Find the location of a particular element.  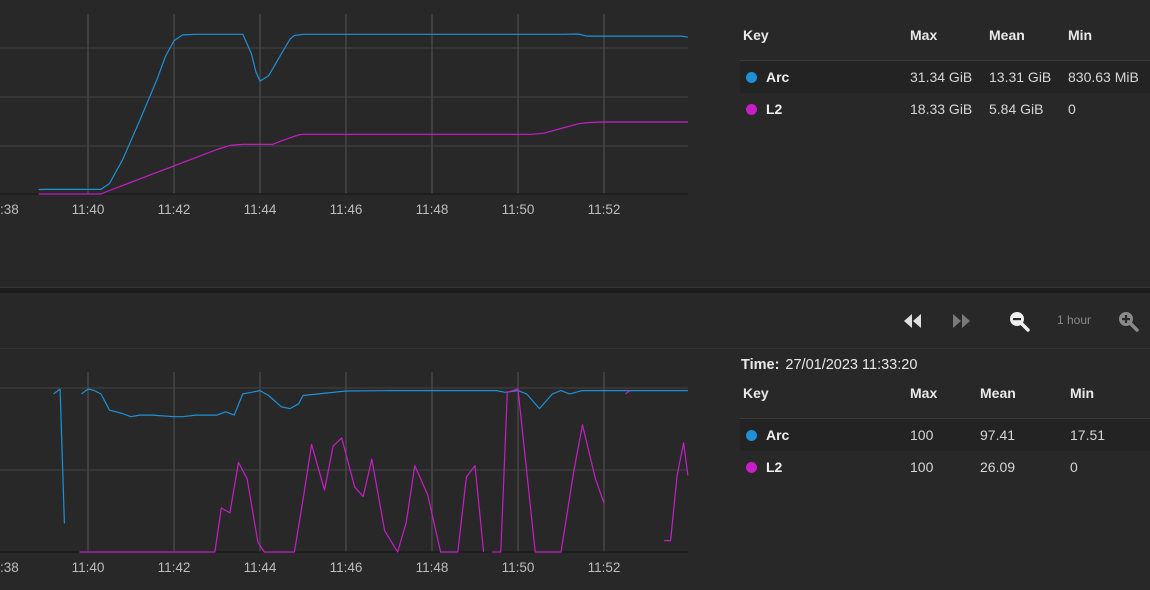

legend-min-value: 830.63 MiB is located at coordinates (1103, 77).